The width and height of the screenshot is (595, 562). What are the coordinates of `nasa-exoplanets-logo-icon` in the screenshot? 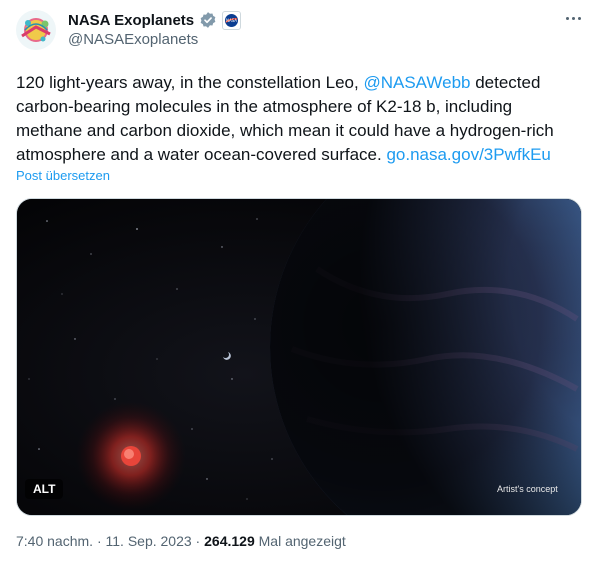 It's located at (36, 30).